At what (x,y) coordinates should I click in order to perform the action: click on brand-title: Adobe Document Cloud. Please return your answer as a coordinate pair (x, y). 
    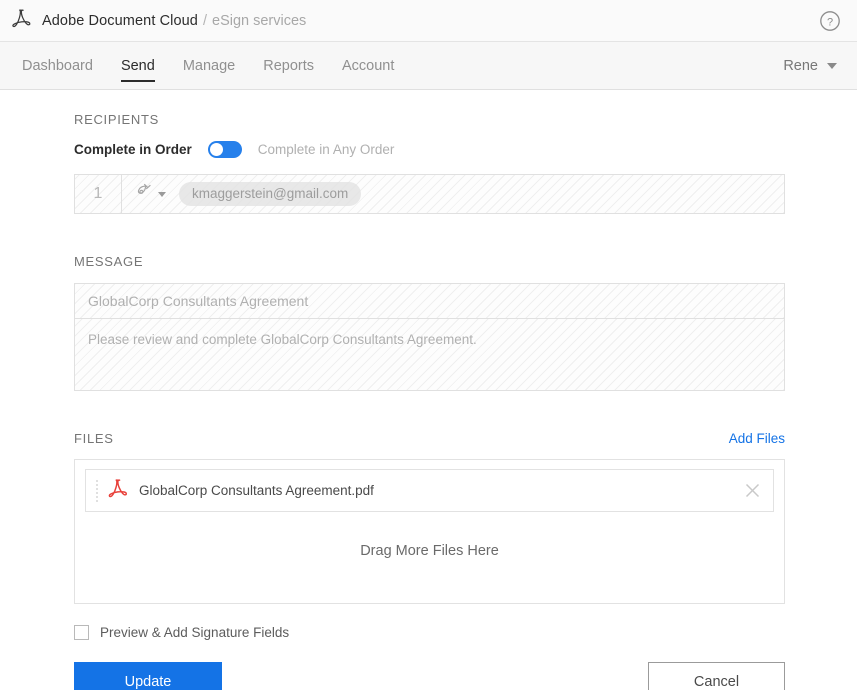
    Looking at the image, I should click on (120, 20).